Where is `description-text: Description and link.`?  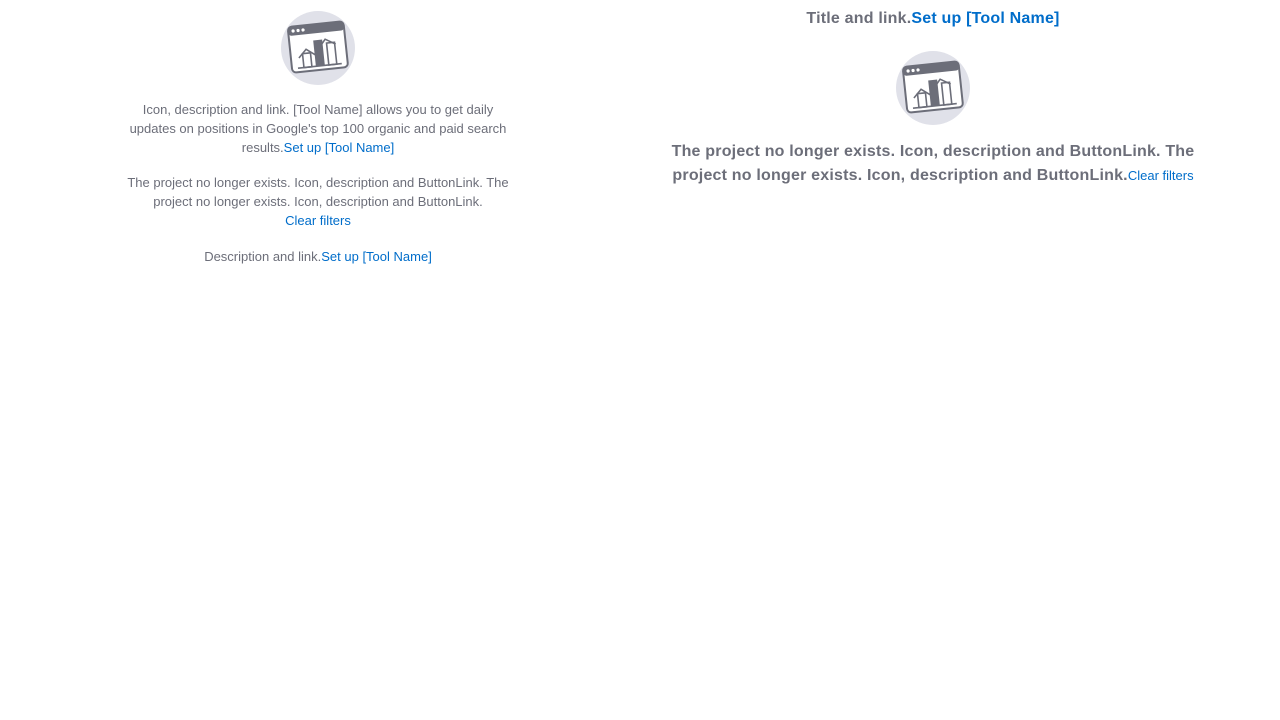 description-text: Description and link. is located at coordinates (263, 256).